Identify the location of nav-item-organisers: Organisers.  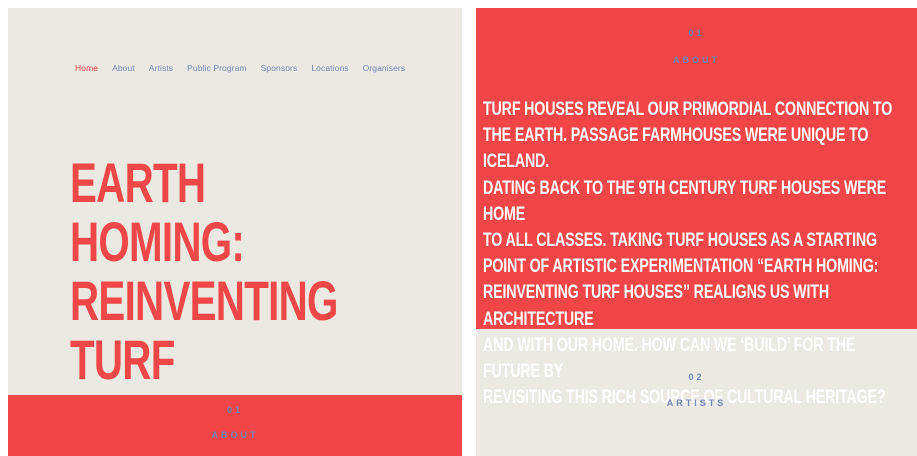
(384, 68).